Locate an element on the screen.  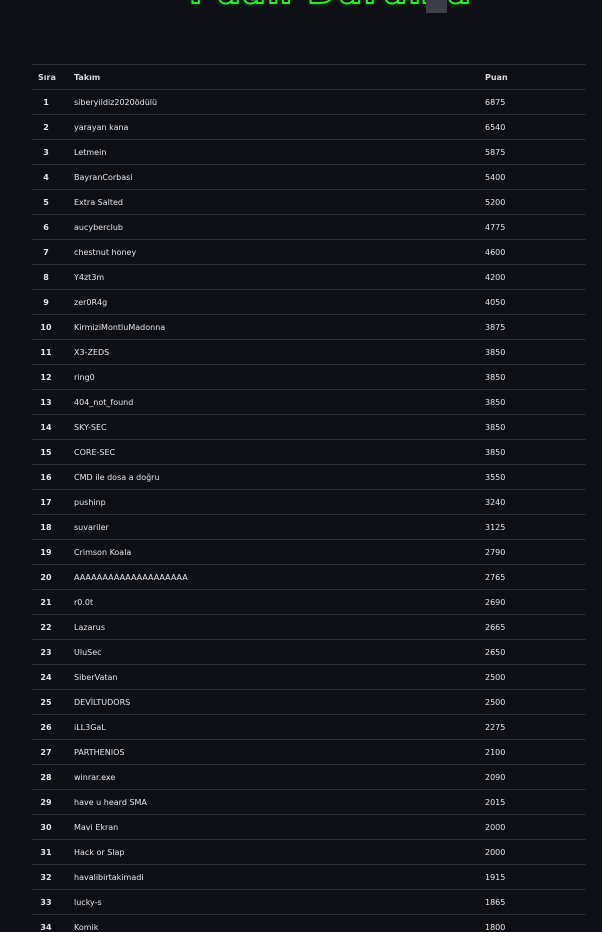
rank-cell: 27 is located at coordinates (53, 752).